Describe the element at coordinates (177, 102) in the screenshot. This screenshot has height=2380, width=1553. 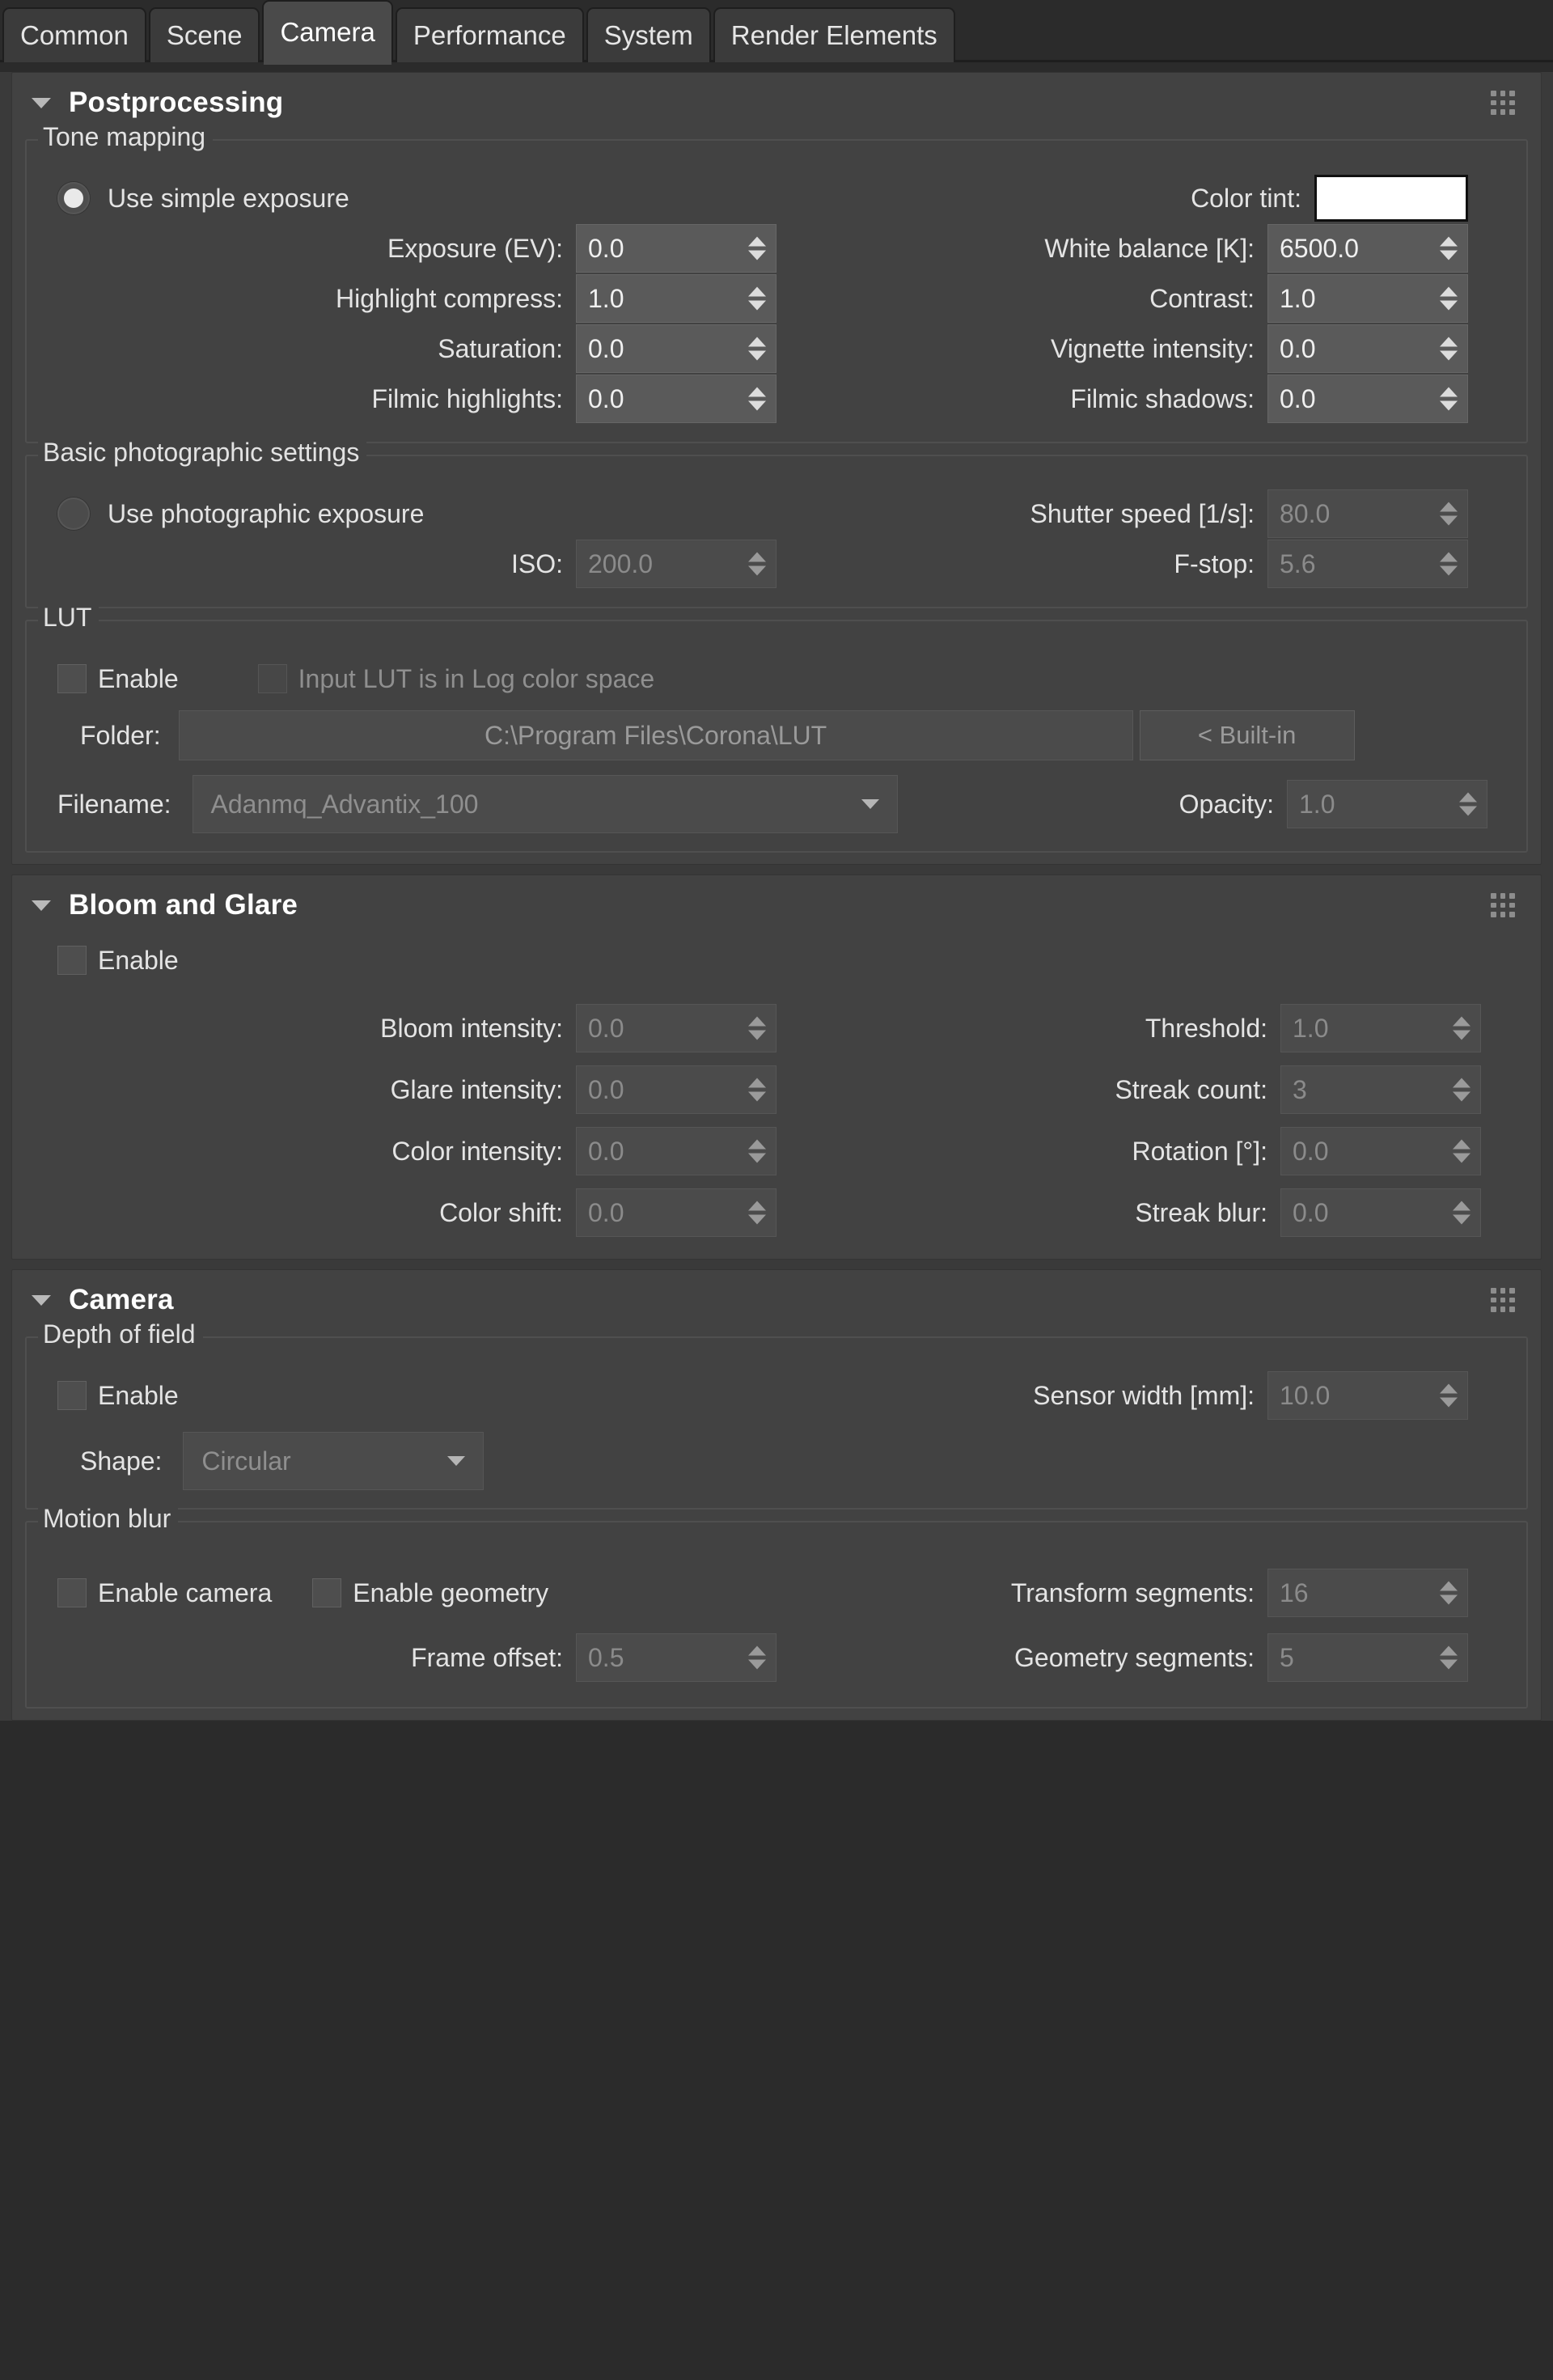
I see `rollout-title: Postprocessing` at that location.